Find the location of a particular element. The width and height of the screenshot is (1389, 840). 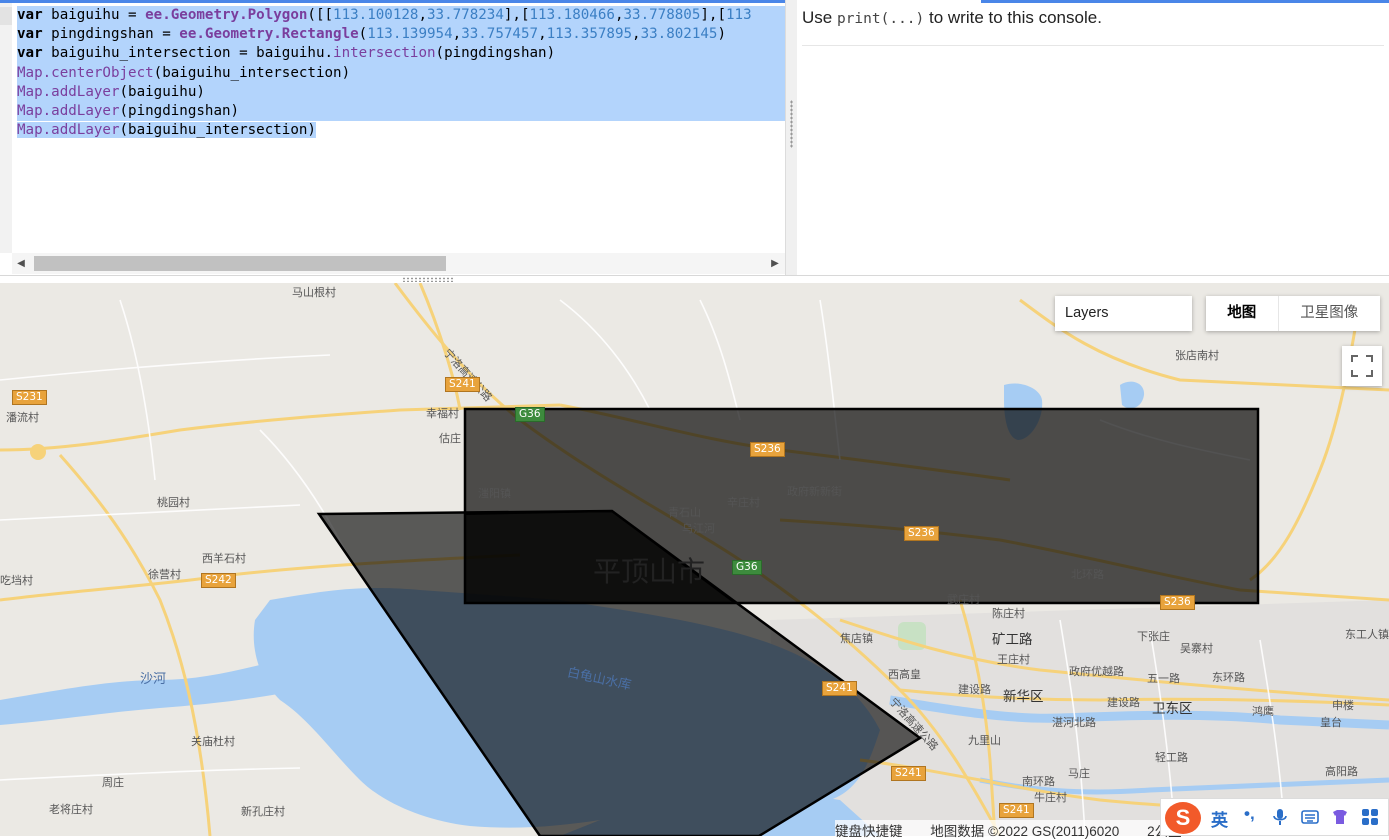

map-place-label: 九里山 is located at coordinates (984, 740).